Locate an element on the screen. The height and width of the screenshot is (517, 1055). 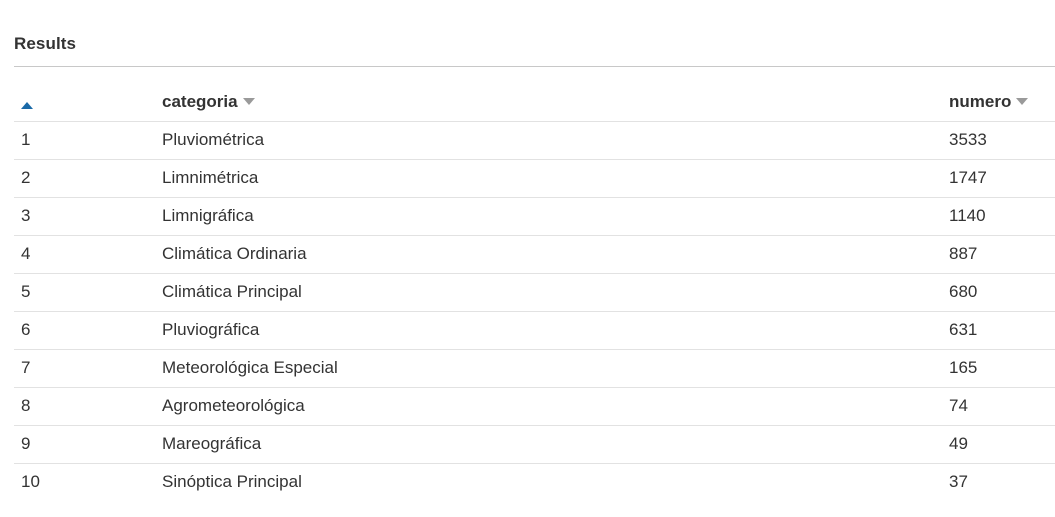
row-index: 5 is located at coordinates (26, 291).